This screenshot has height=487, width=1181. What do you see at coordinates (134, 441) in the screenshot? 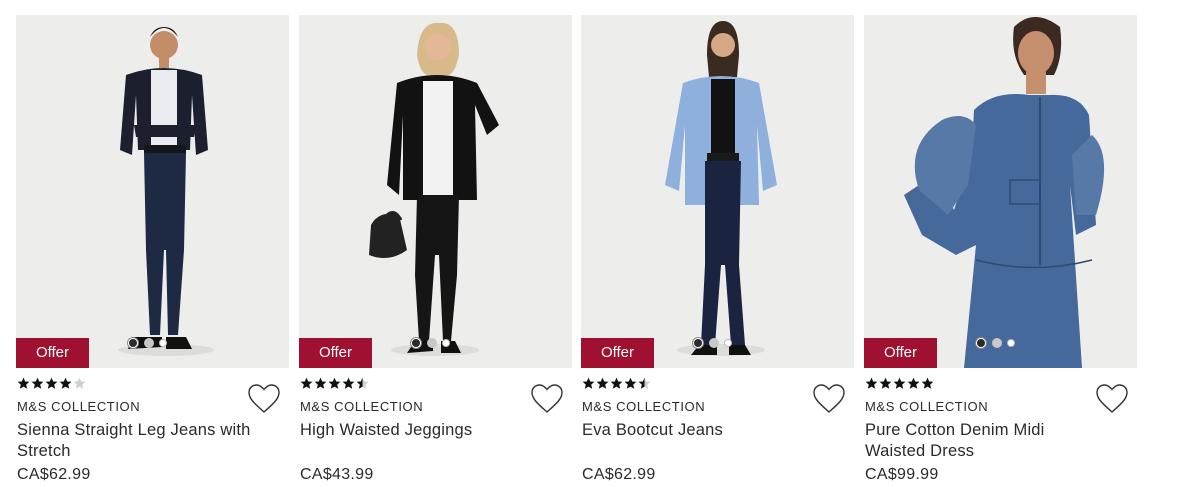
I see `product-name: Sienna Straight Leg Jeans with Stretch` at bounding box center [134, 441].